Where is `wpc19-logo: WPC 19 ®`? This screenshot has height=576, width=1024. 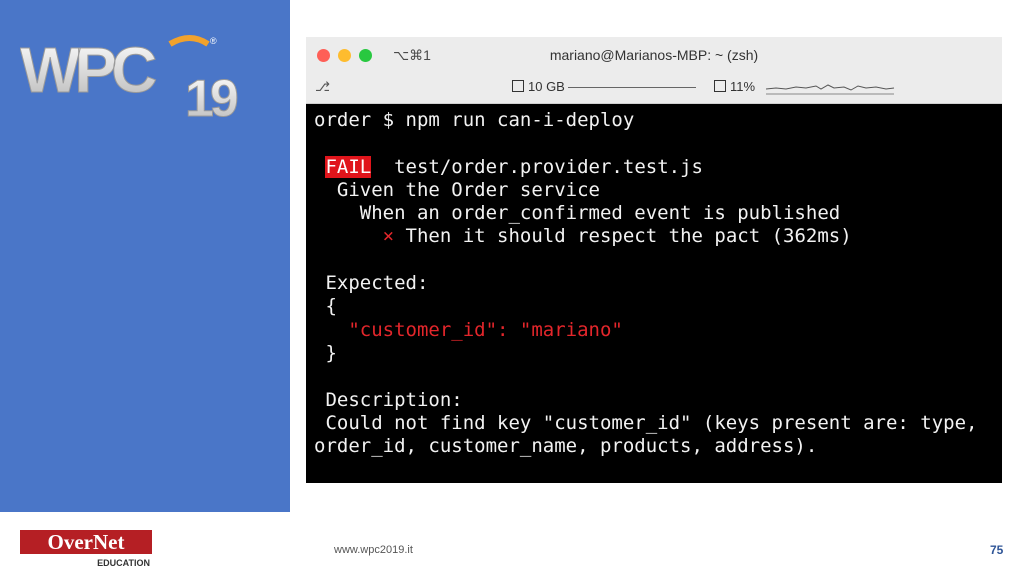 wpc19-logo: WPC 19 ® is located at coordinates (130, 77).